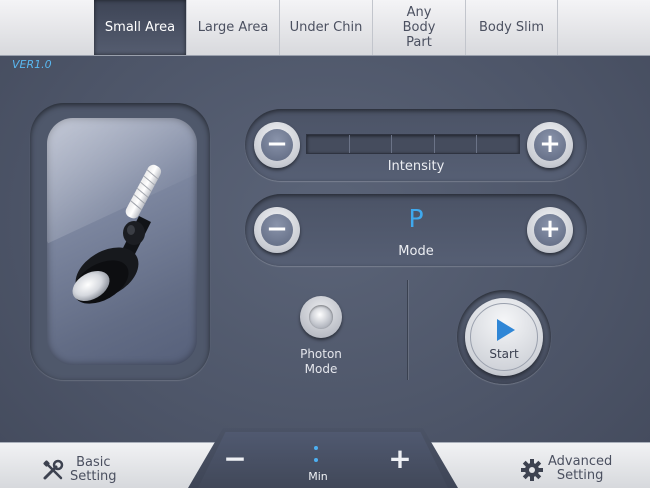  I want to click on play-icon, so click(506, 330).